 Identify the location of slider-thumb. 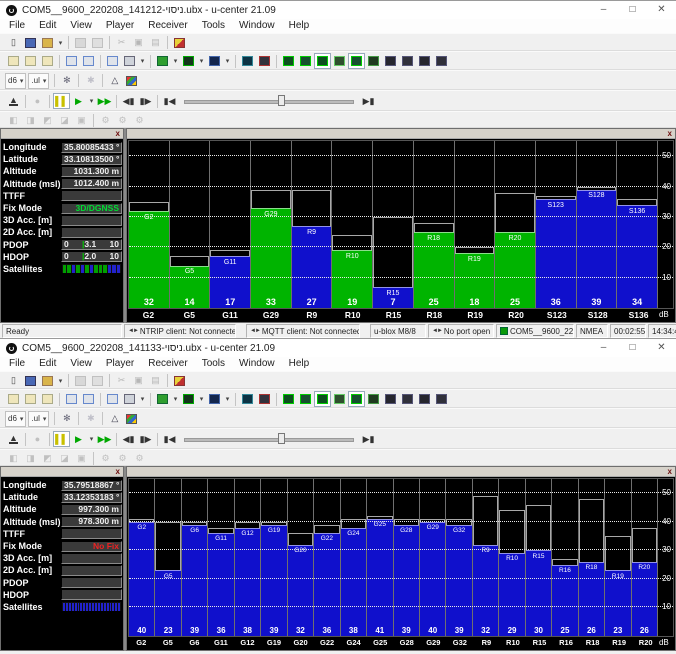
(281, 438).